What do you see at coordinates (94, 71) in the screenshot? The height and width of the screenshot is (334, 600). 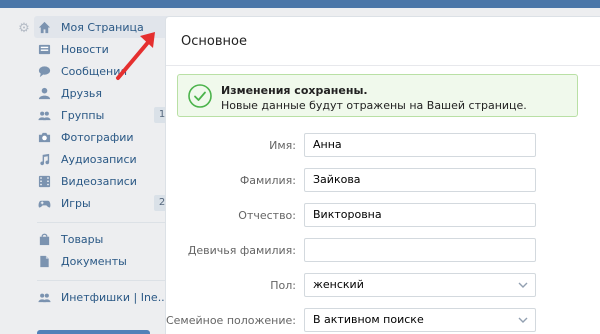 I see `sidebar-item-label: Сообщения` at bounding box center [94, 71].